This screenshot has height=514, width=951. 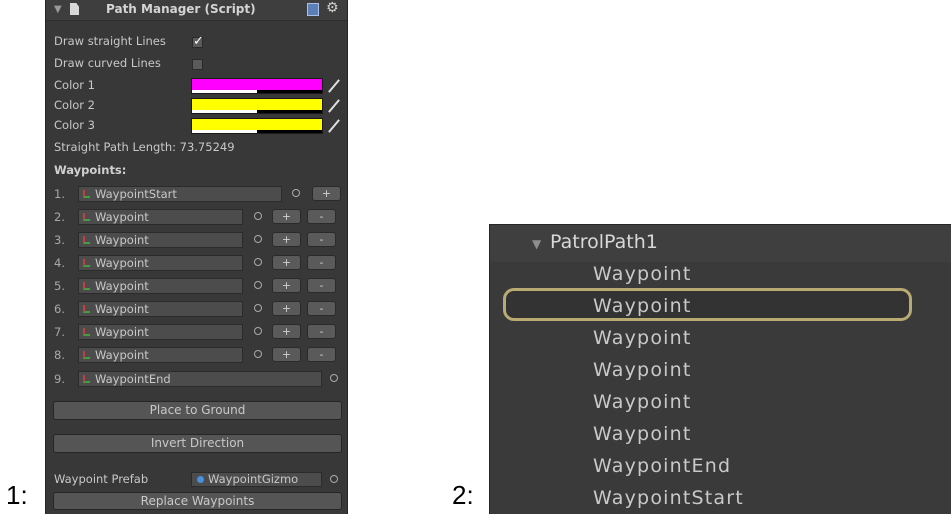 I want to click on waypoint-field: WaypointEnd, so click(x=200, y=379).